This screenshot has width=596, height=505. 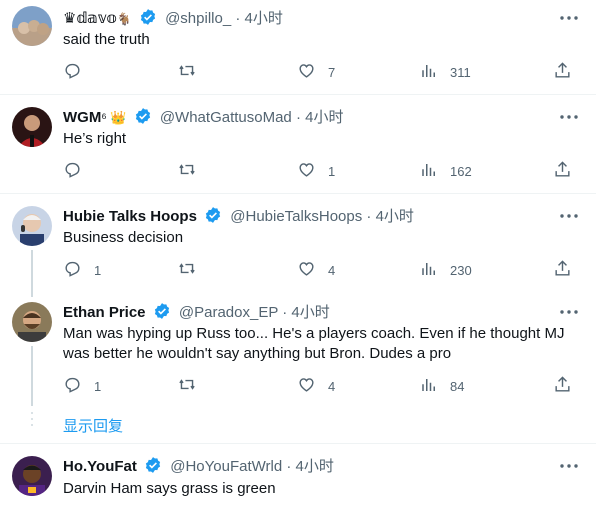 I want to click on author-handle: @Paradox_EP, so click(x=228, y=312).